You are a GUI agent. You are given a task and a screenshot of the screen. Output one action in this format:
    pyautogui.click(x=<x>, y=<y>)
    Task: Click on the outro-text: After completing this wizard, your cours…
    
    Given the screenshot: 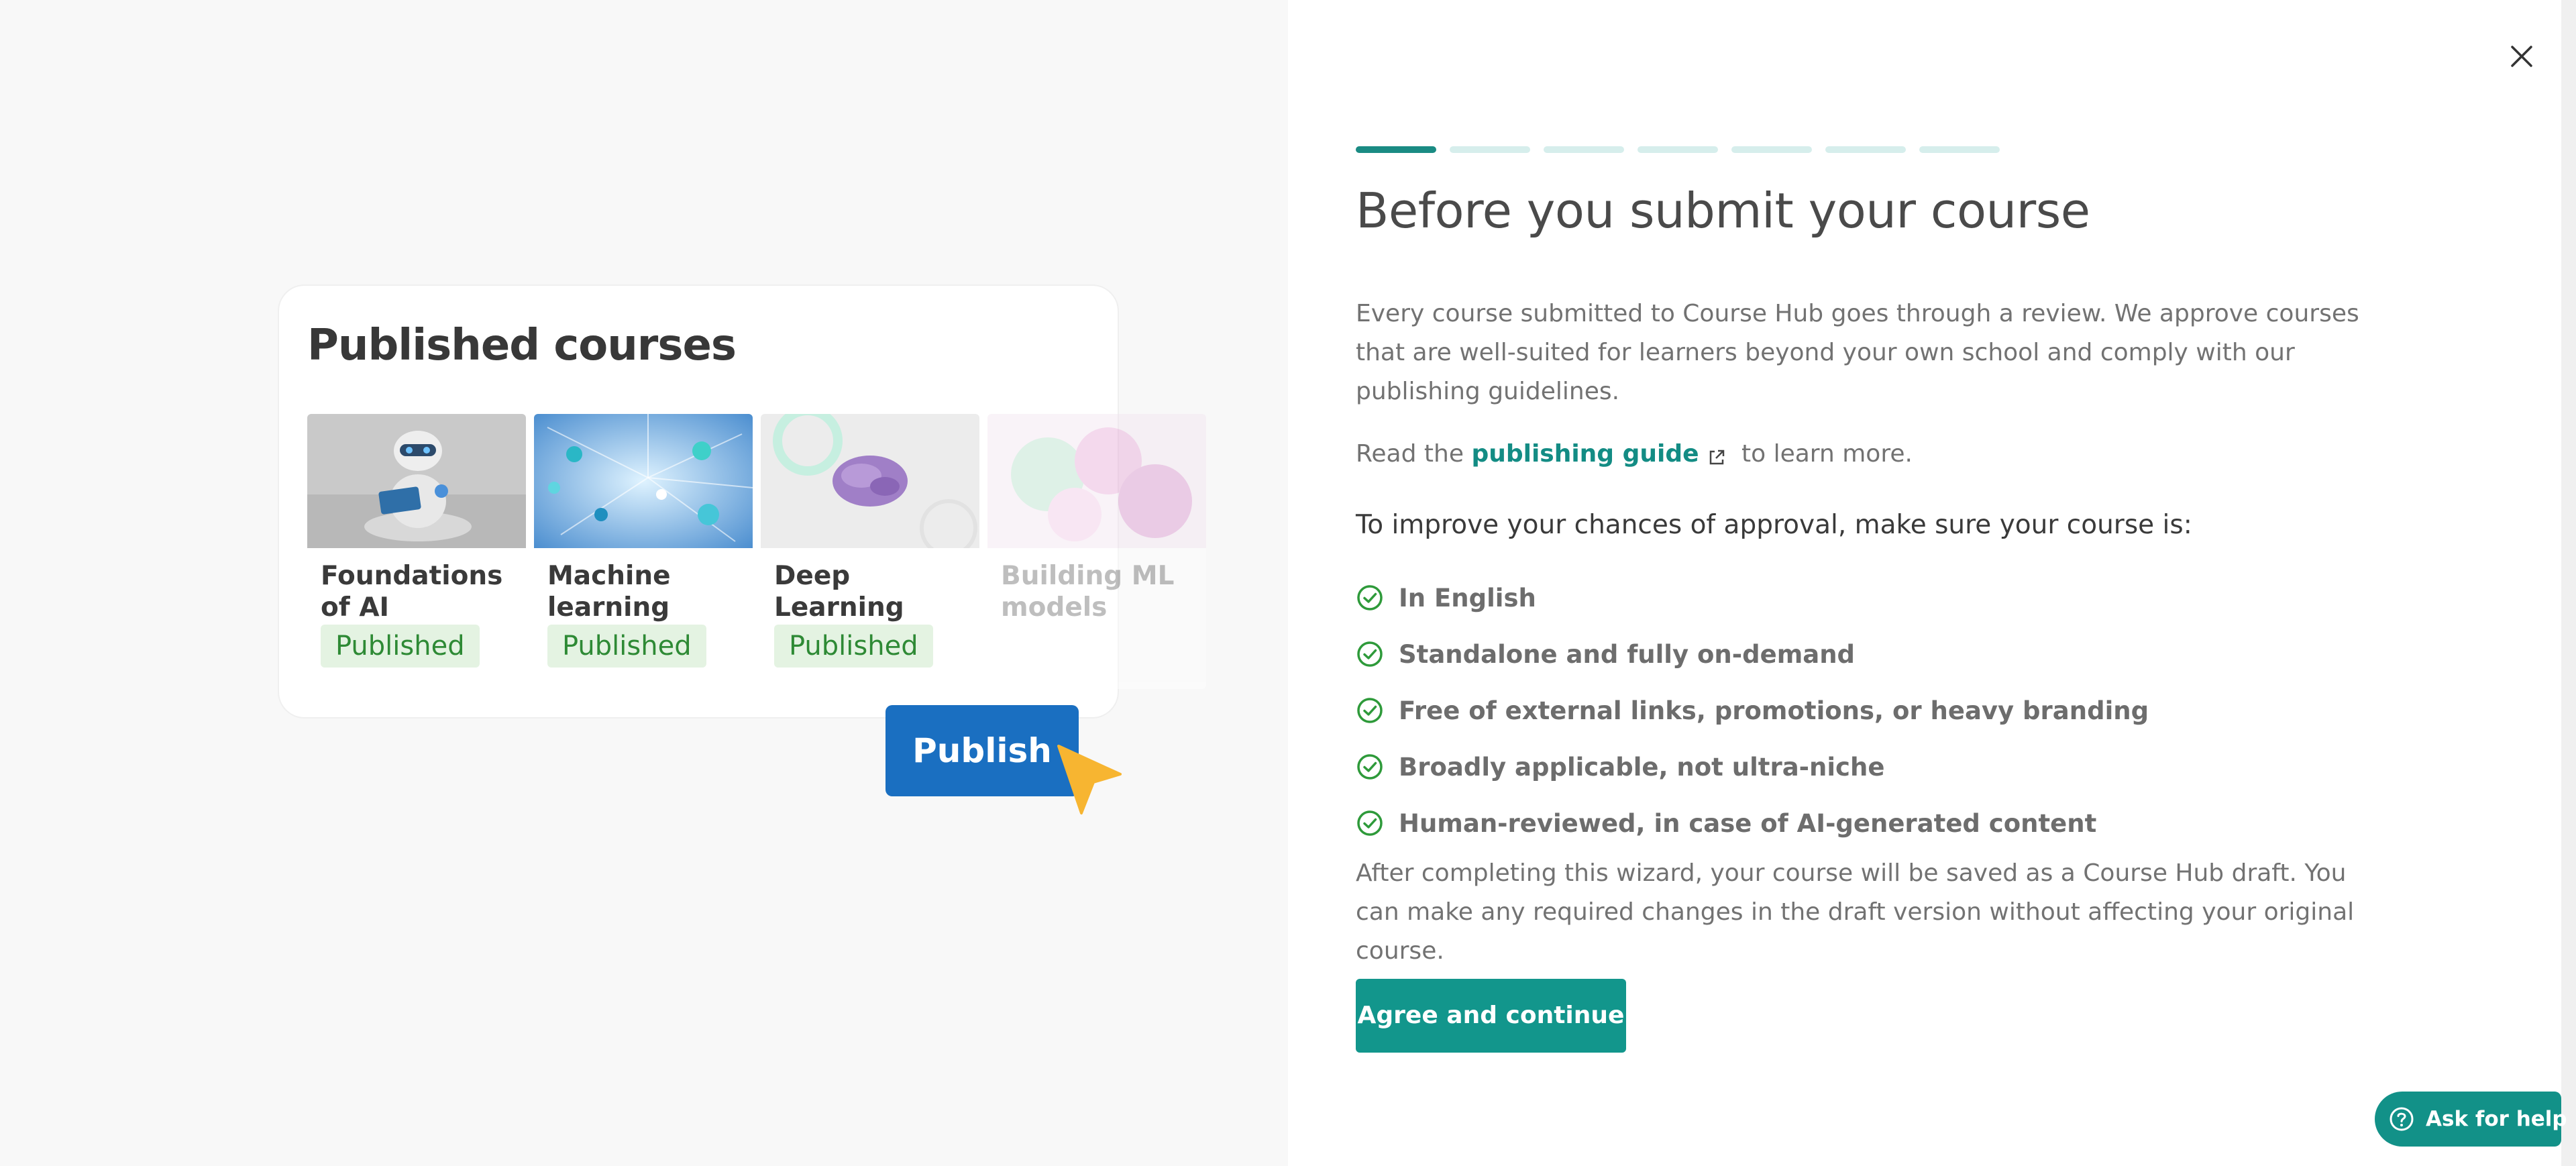 What is the action you would take?
    pyautogui.click(x=1855, y=912)
    